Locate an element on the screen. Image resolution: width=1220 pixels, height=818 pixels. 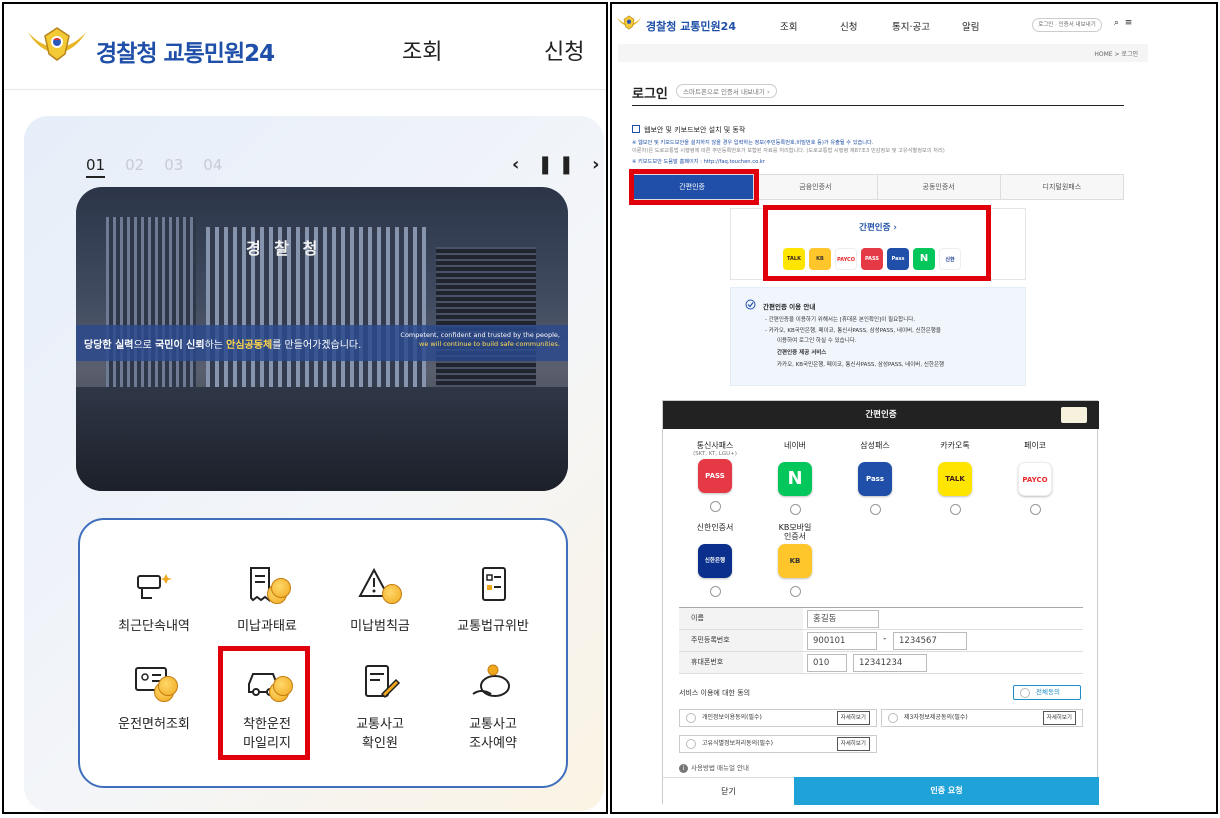
provider-kb: KB모바일 인증서 KB is located at coordinates (795, 560).